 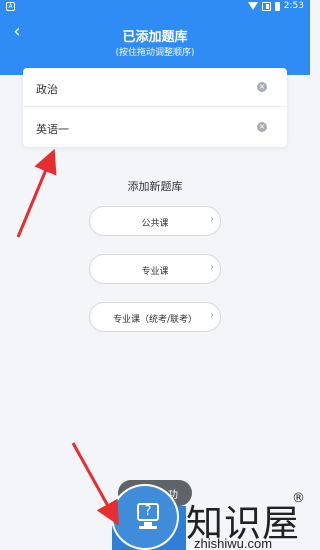 What do you see at coordinates (155, 53) in the screenshot?
I see `page-subtitle: (按住拖动调整顺序)` at bounding box center [155, 53].